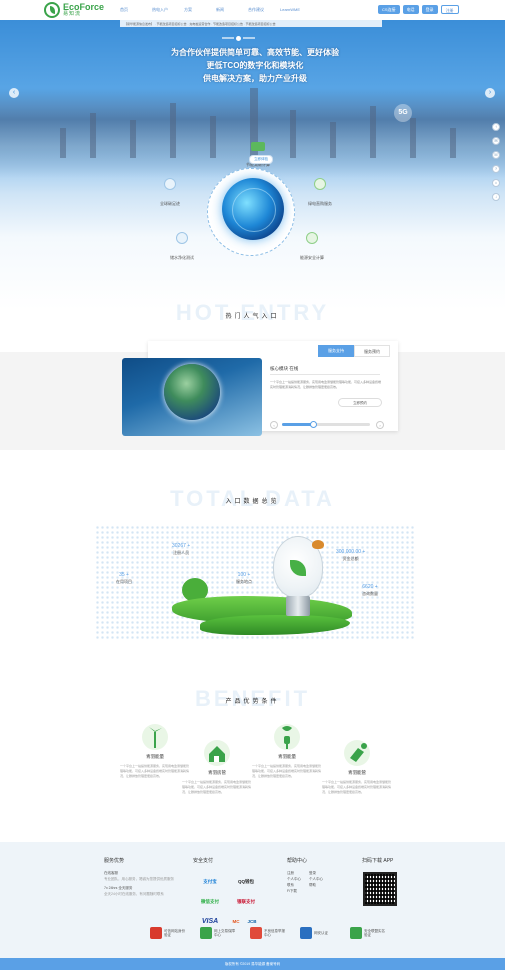 This screenshot has height=970, width=505. Describe the element at coordinates (357, 772) in the screenshot. I see `benefit-title-text: 青羽能管` at that location.